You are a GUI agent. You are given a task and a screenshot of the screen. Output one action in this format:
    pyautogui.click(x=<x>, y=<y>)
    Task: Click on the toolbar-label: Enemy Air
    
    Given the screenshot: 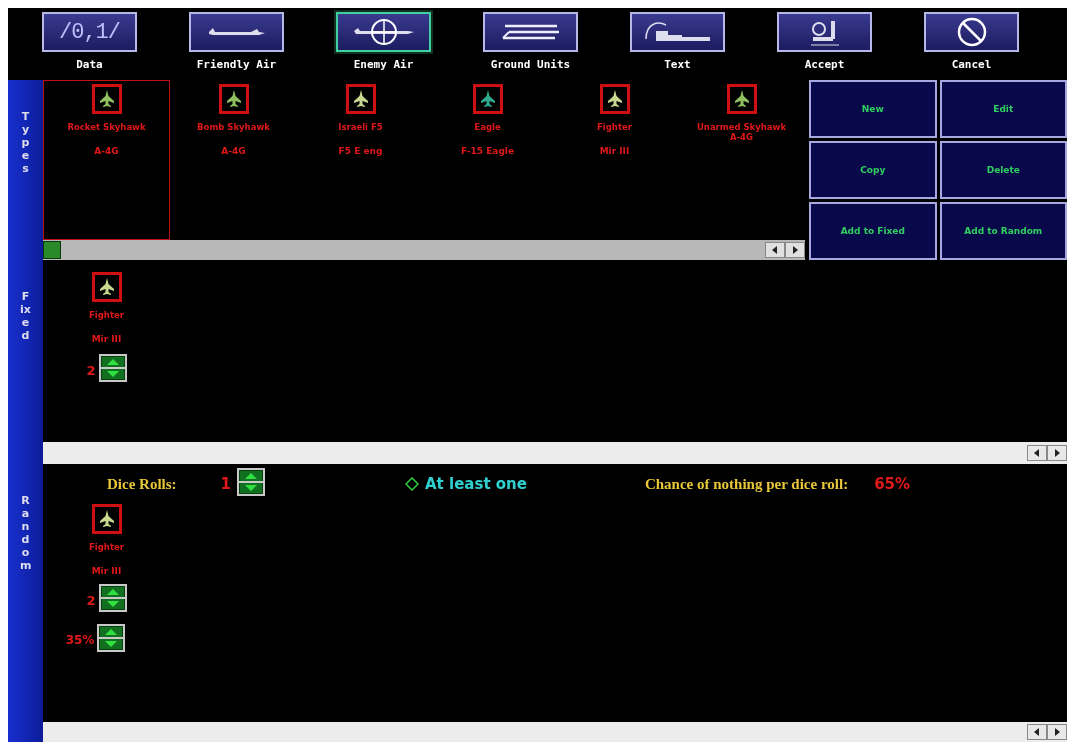 What is the action you would take?
    pyautogui.click(x=383, y=64)
    